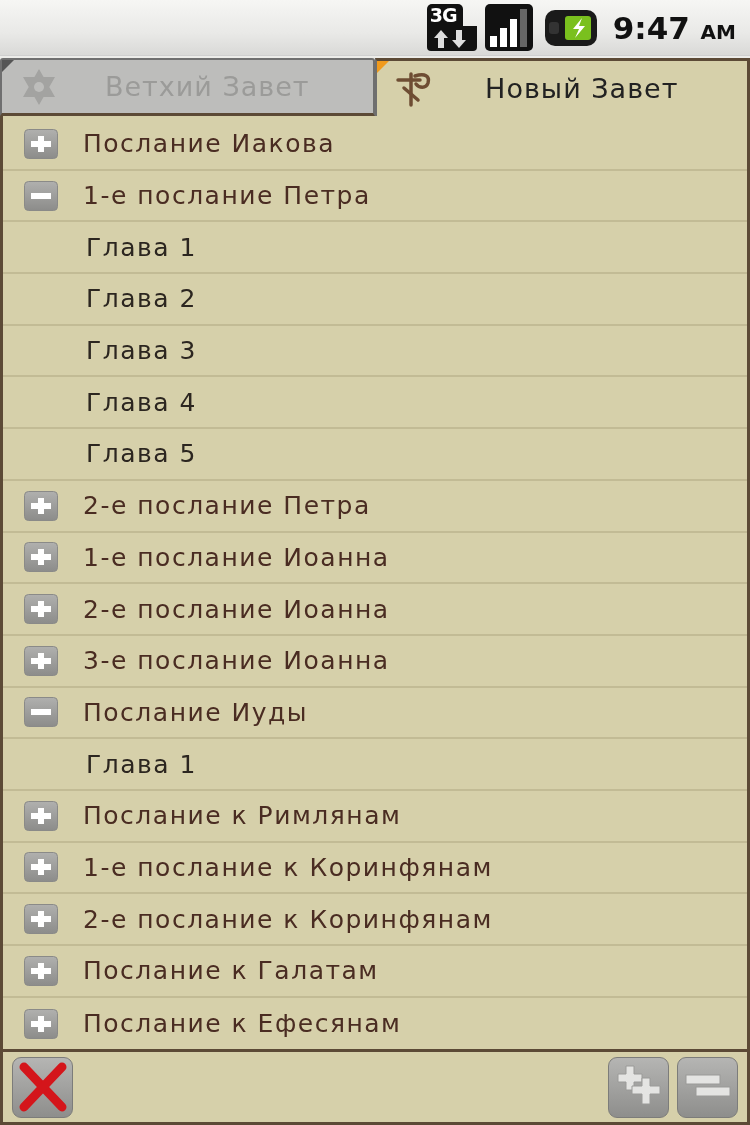 The image size is (750, 1125). I want to click on book-item: Послание Иуды, so click(196, 712).